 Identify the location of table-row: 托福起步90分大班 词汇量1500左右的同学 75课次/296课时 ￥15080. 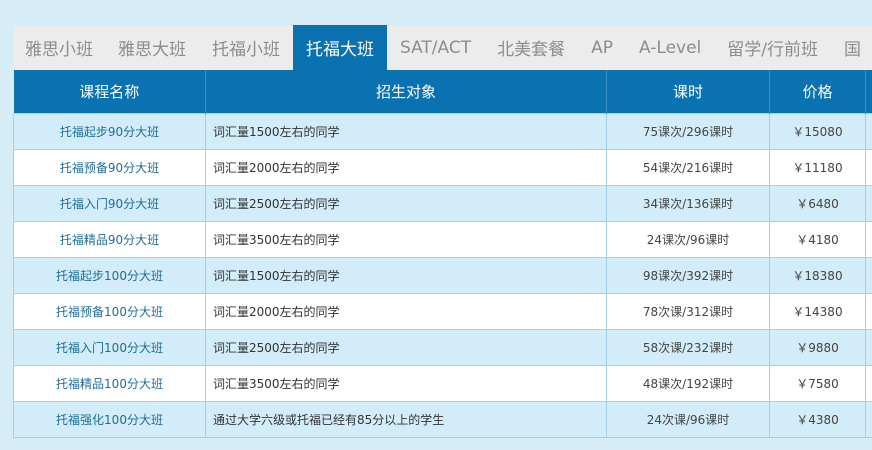
(442, 131).